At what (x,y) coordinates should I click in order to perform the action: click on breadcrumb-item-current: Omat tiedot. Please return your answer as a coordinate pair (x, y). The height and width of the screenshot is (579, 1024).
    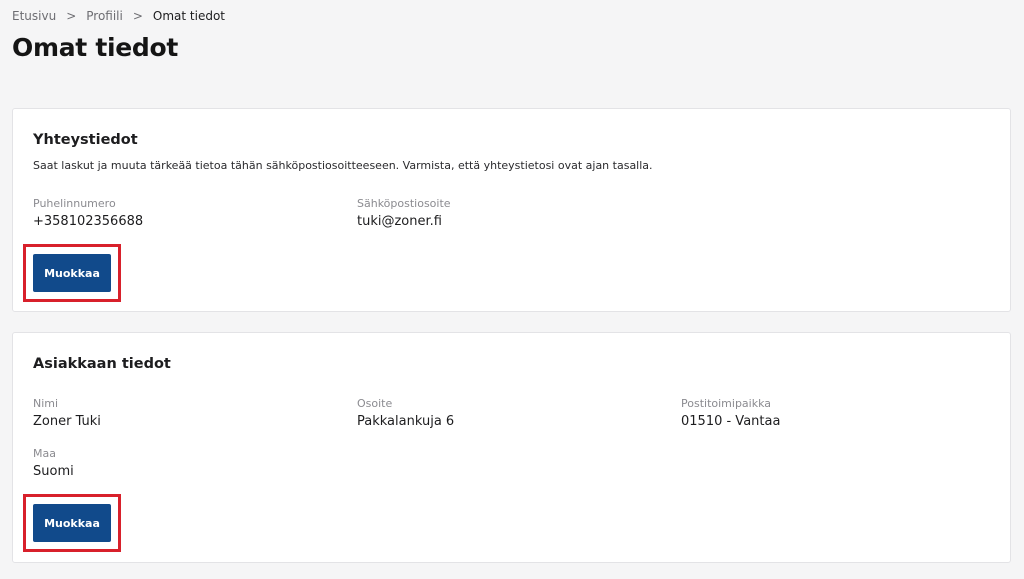
    Looking at the image, I should click on (189, 16).